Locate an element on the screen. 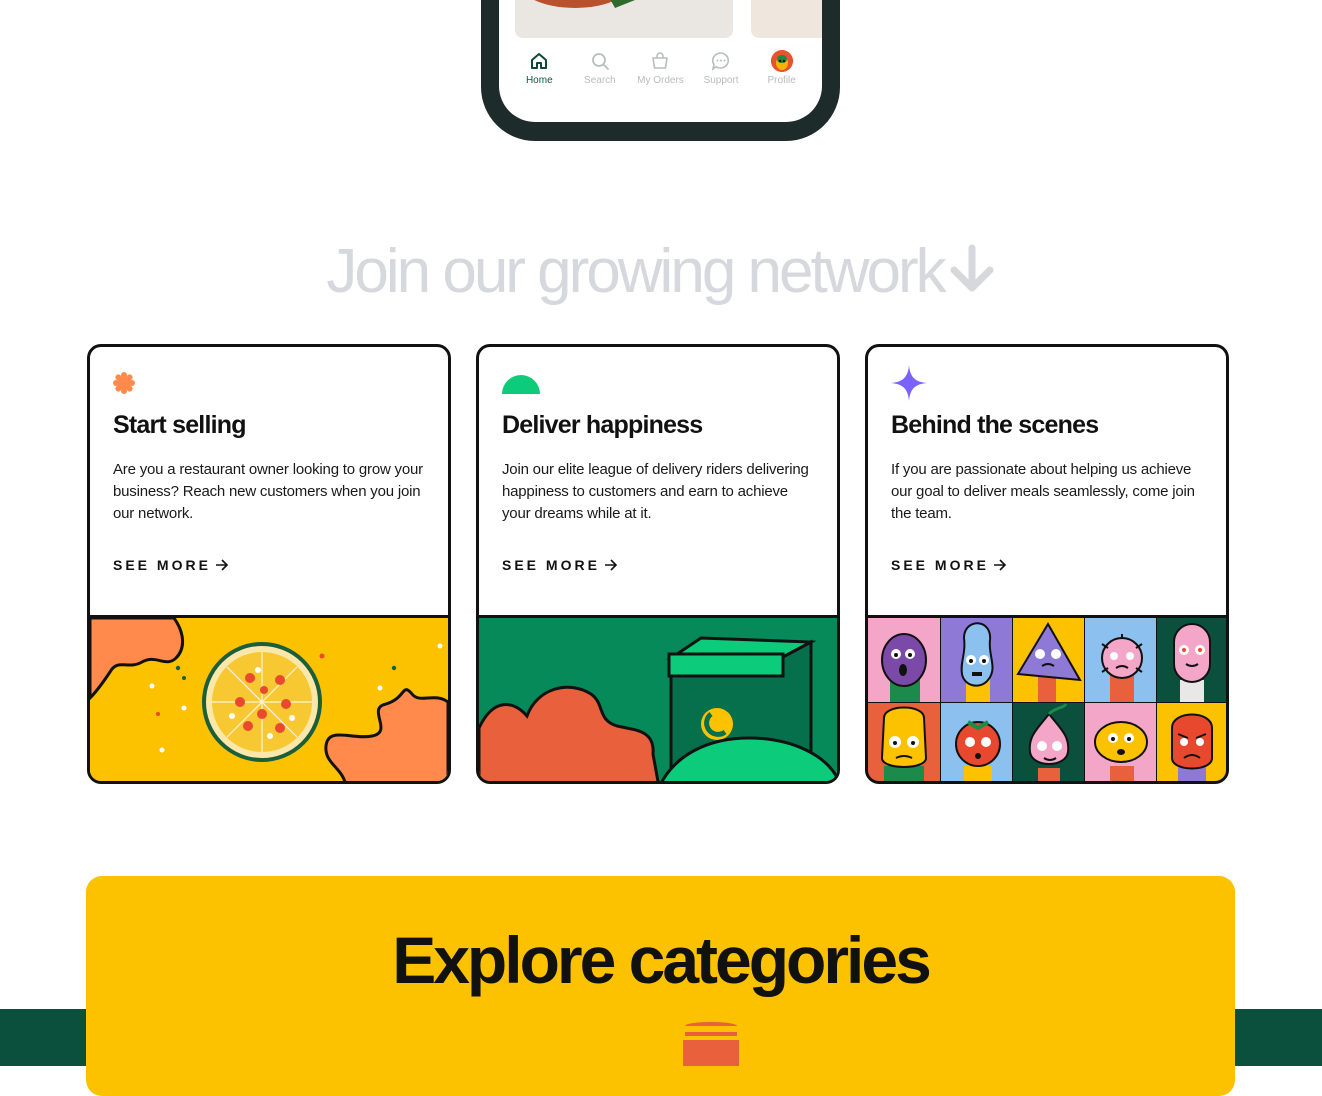 This screenshot has height=1096, width=1322. card-title: Behind the scenes is located at coordinates (995, 425).